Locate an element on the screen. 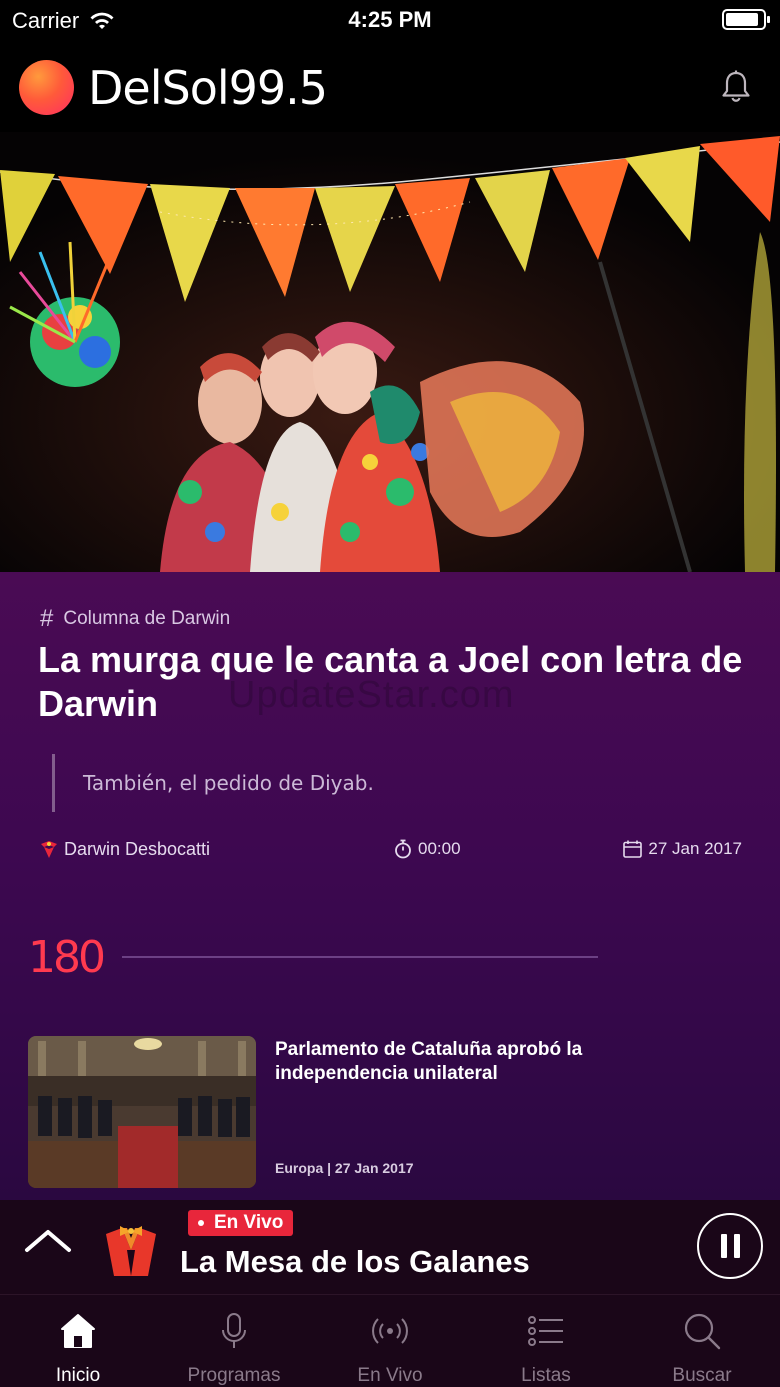  battery-fill is located at coordinates (742, 19).